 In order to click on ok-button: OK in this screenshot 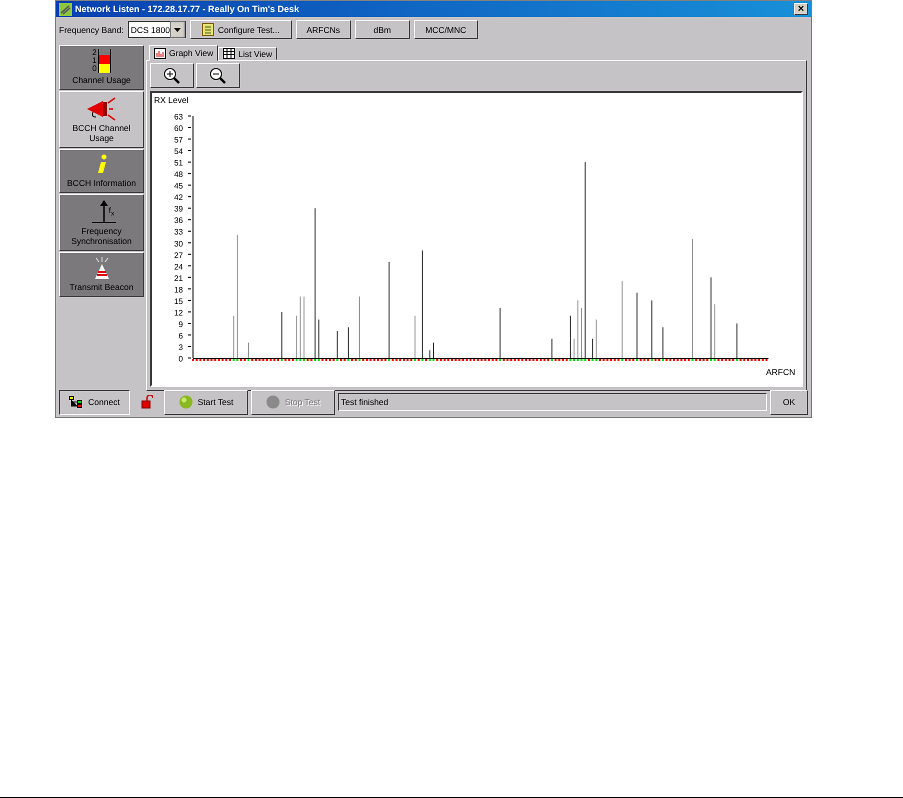, I will do `click(789, 402)`.